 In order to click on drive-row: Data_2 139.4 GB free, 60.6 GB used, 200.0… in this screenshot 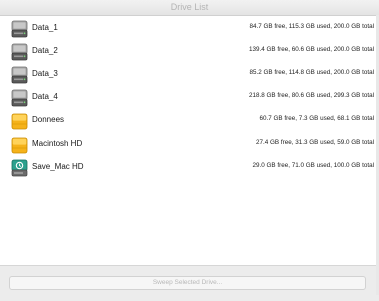, I will do `click(189, 52)`.